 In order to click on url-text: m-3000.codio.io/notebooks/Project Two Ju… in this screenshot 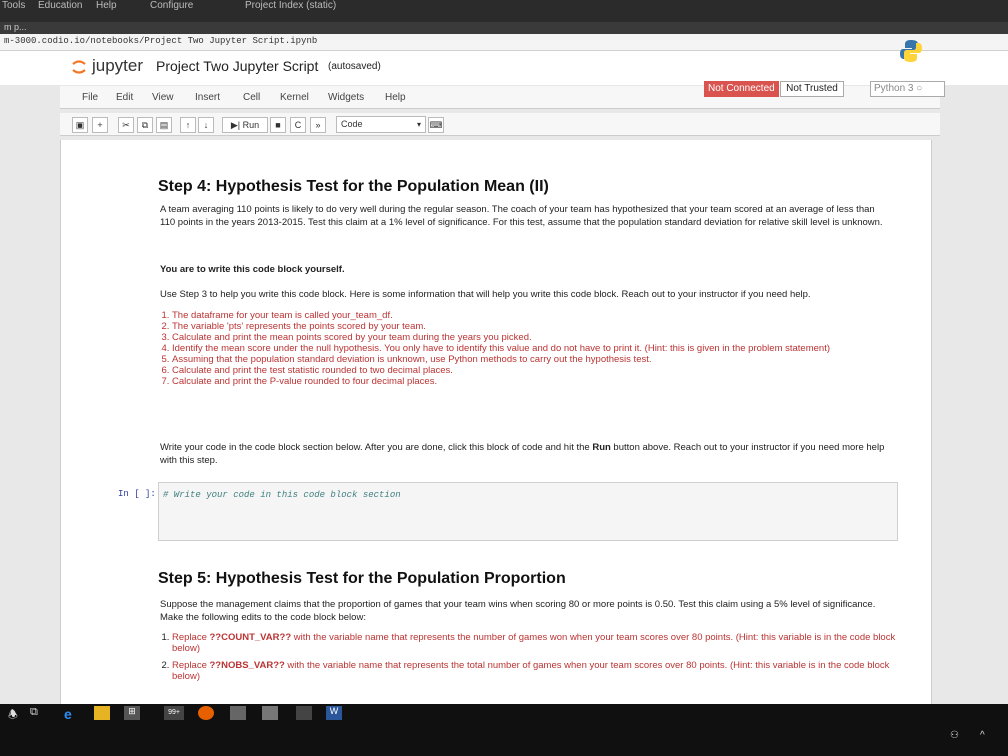, I will do `click(161, 41)`.